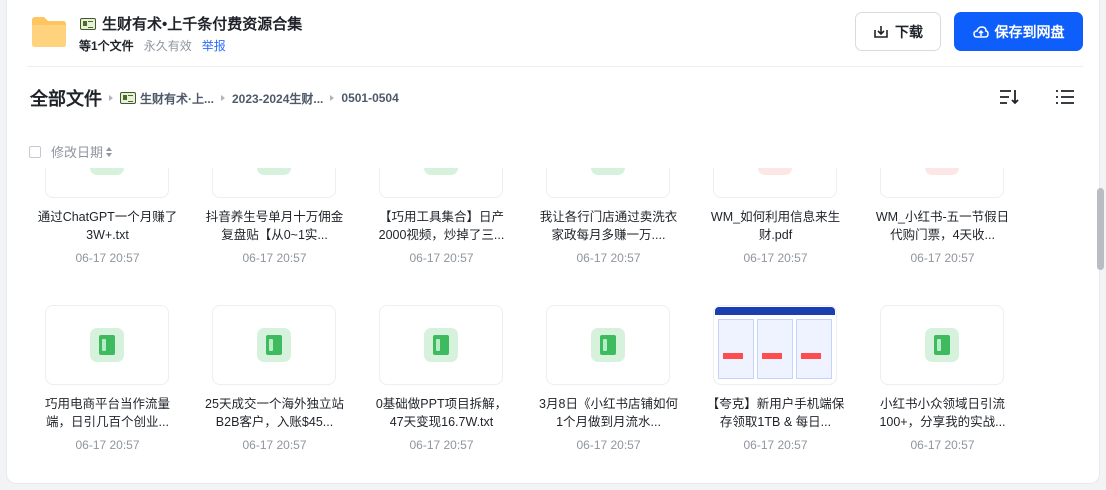 The width and height of the screenshot is (1106, 490). Describe the element at coordinates (1009, 97) in the screenshot. I see `sort-order-icon` at that location.